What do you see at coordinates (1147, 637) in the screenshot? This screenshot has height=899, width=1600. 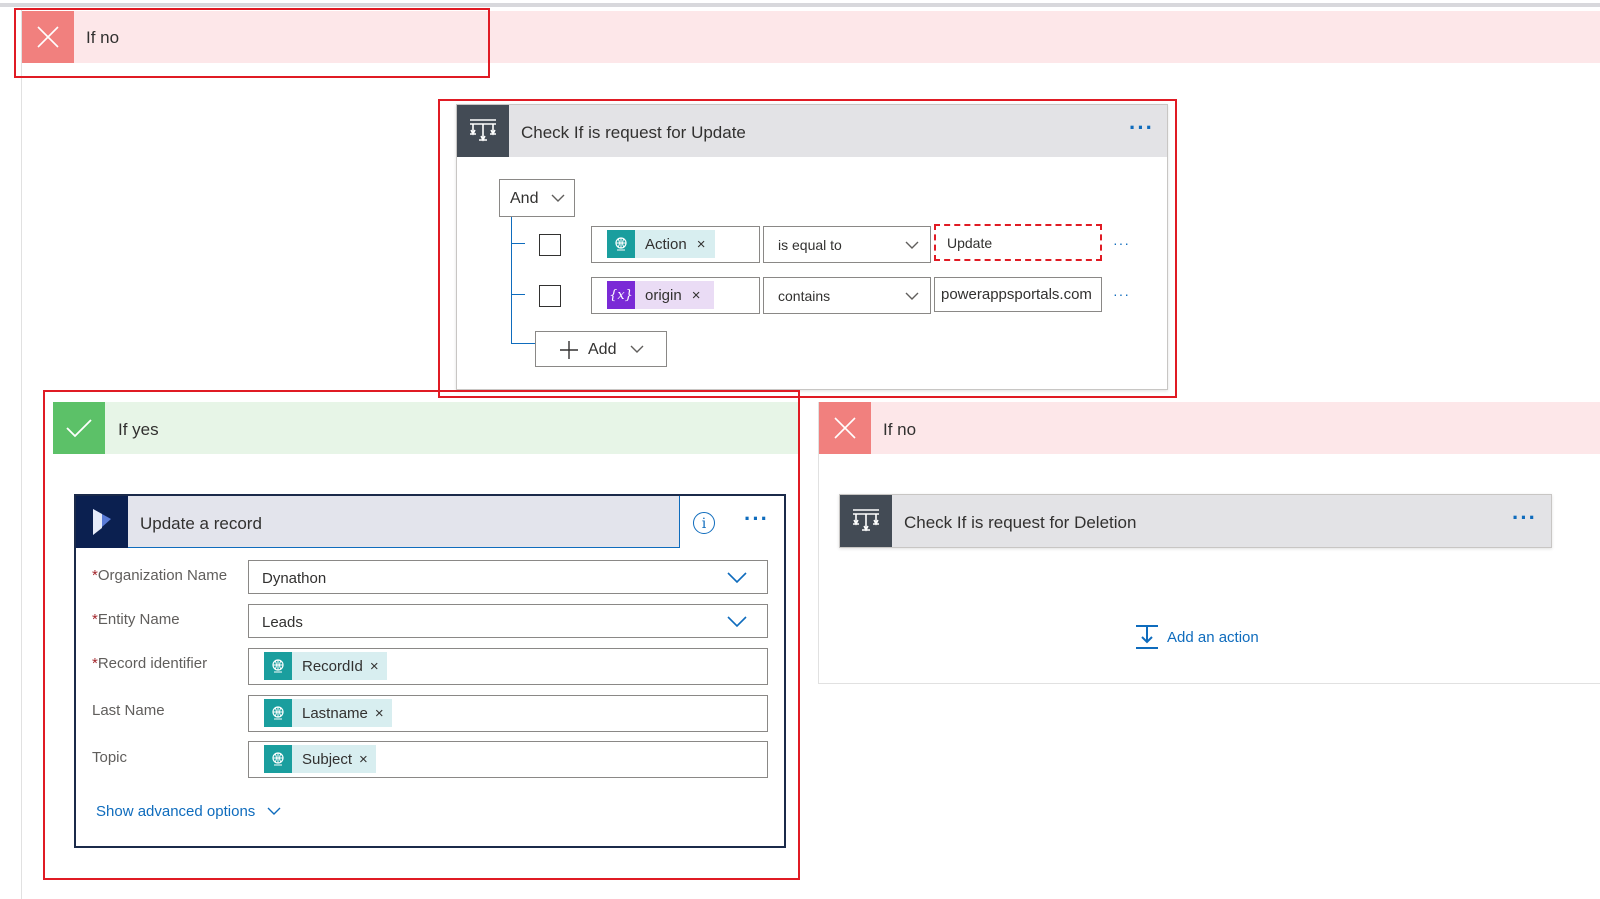 I see `add-action-icon` at bounding box center [1147, 637].